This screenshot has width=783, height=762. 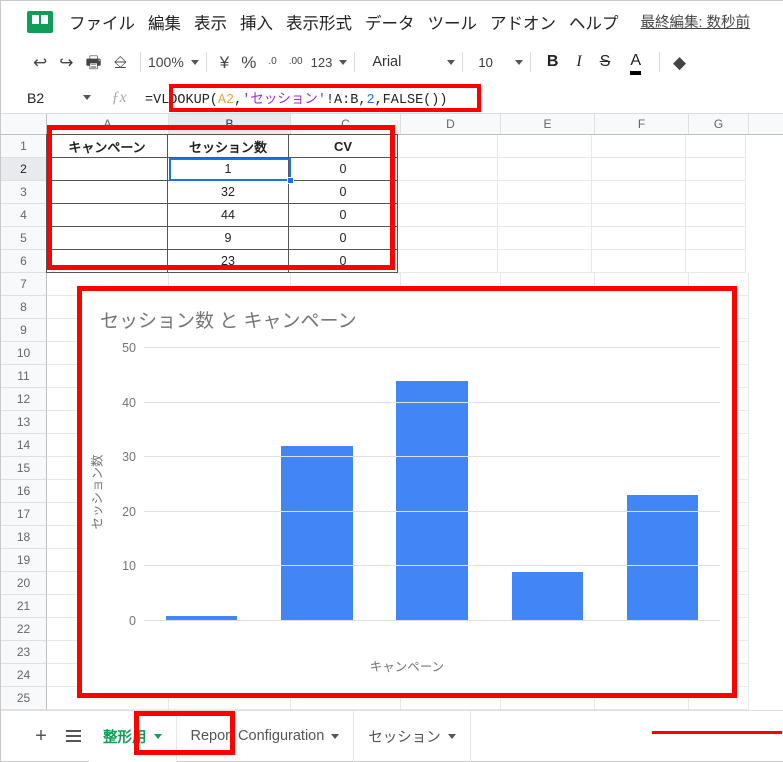 What do you see at coordinates (24, 537) in the screenshot?
I see `row-header-18: 18` at bounding box center [24, 537].